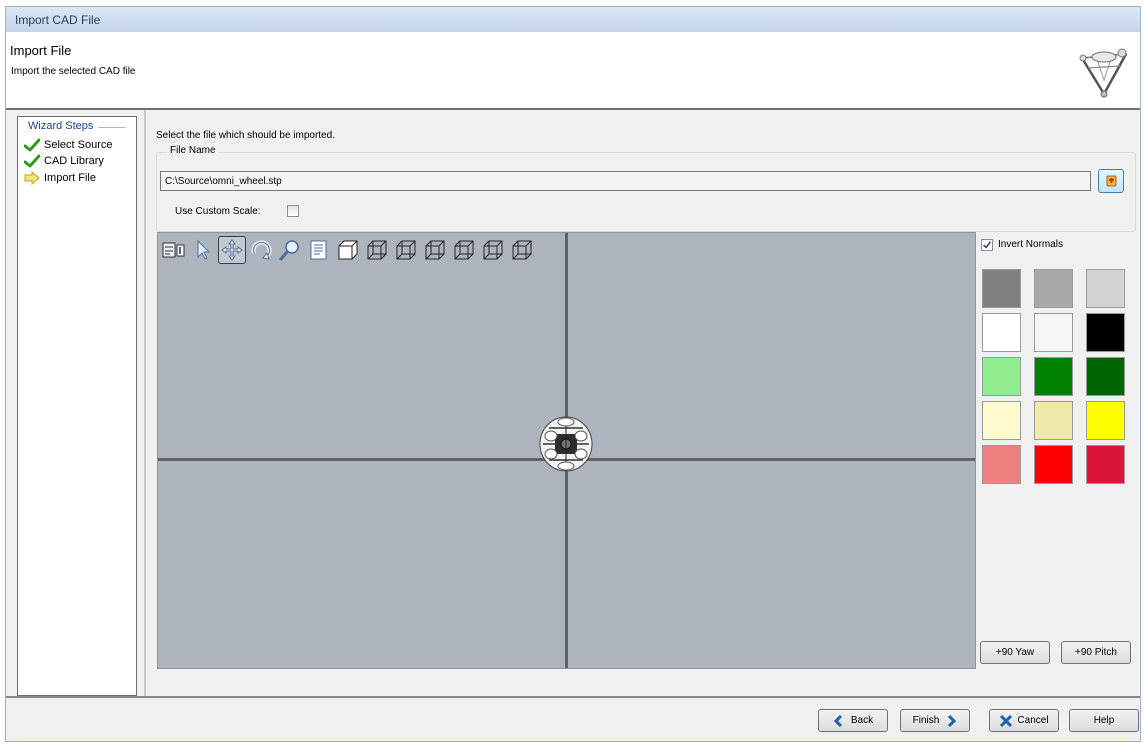 This screenshot has width=1144, height=744. What do you see at coordinates (261, 250) in the screenshot?
I see `rotate-icon` at bounding box center [261, 250].